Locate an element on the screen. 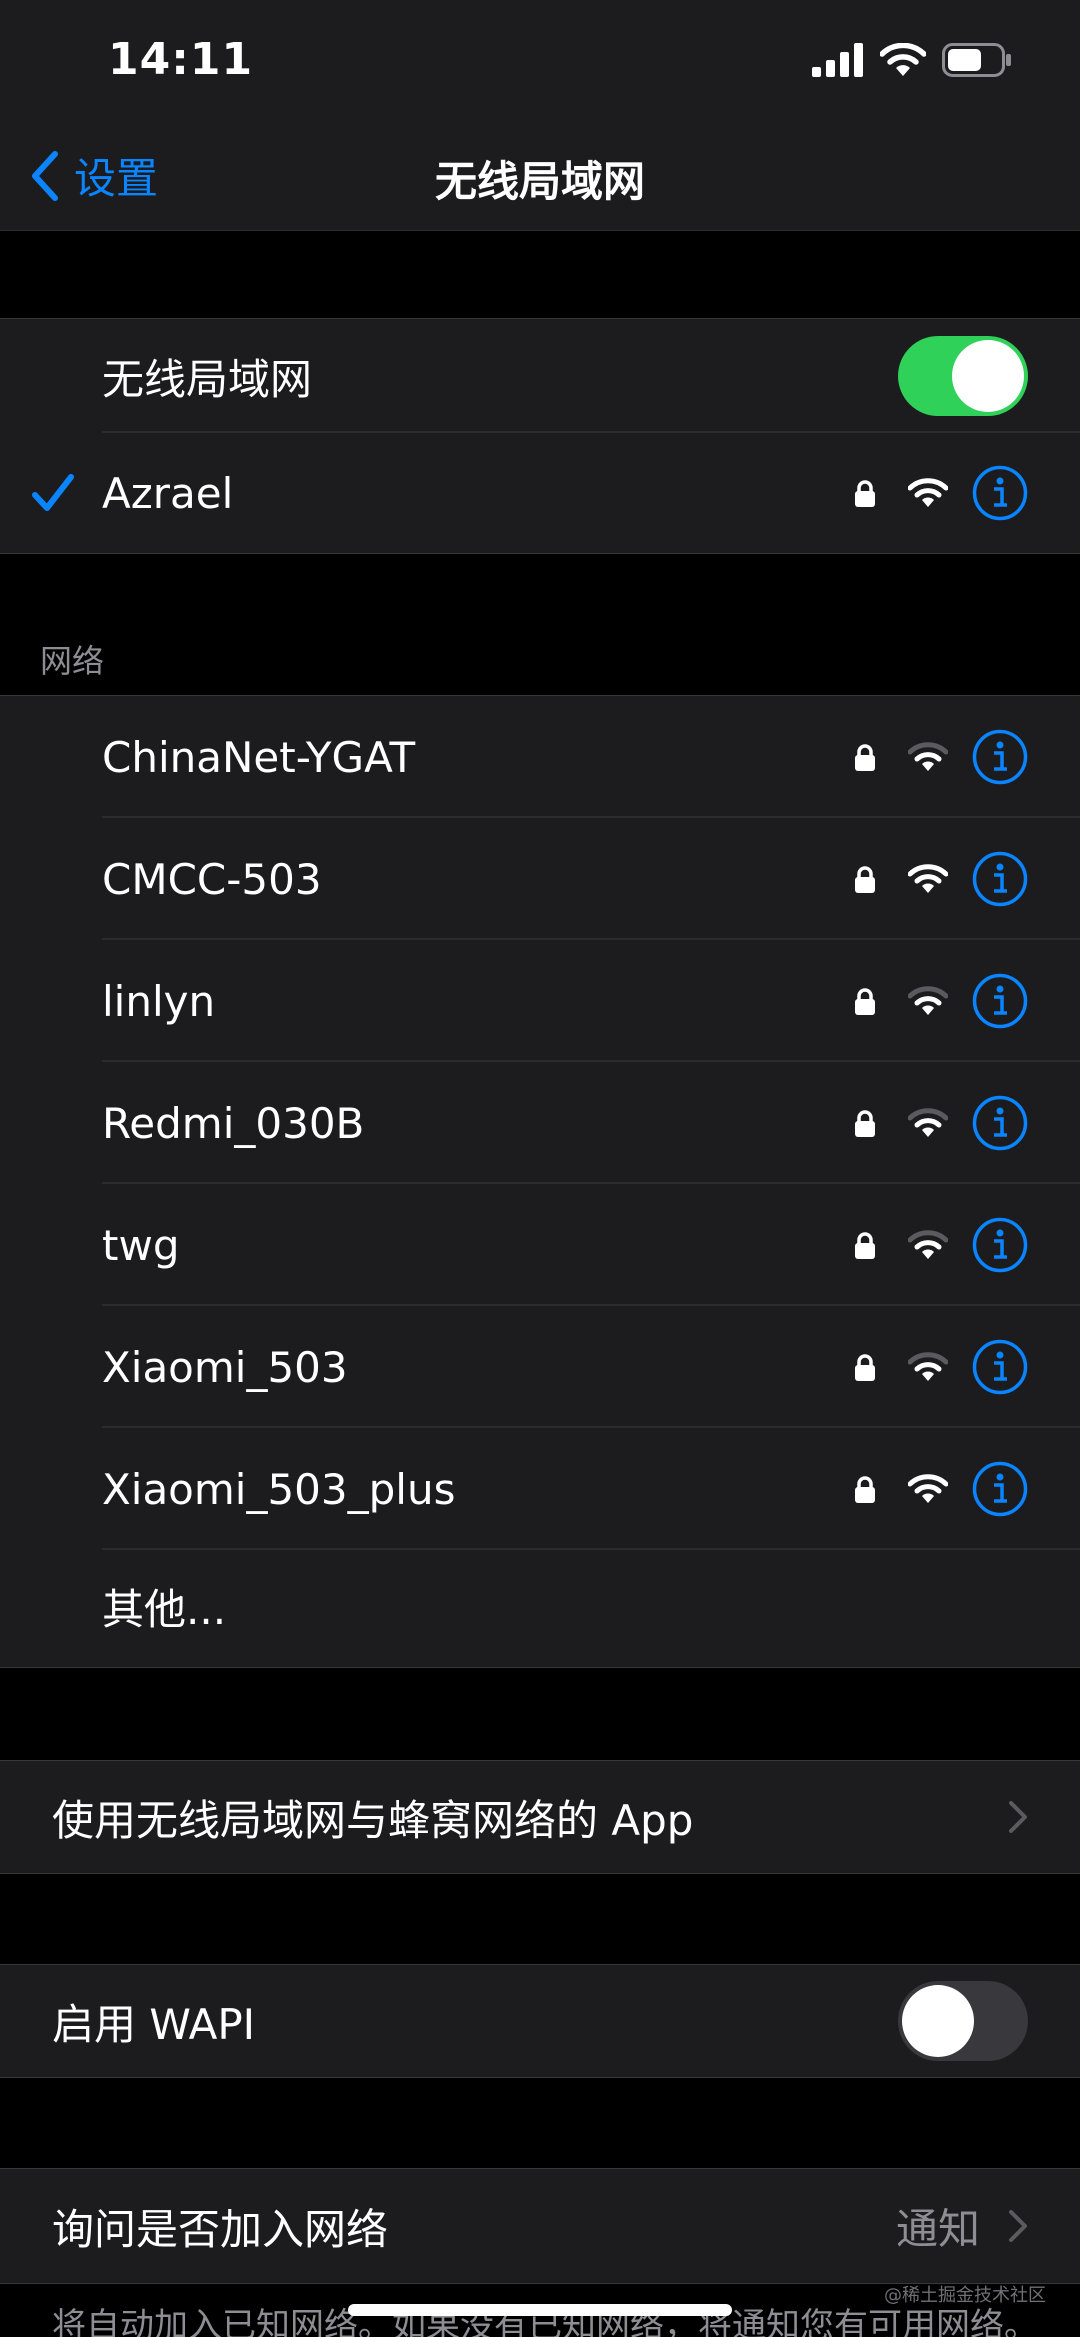 This screenshot has width=1080, height=2337. ask-join-row: 询问是否加入网络 通知 is located at coordinates (540, 2226).